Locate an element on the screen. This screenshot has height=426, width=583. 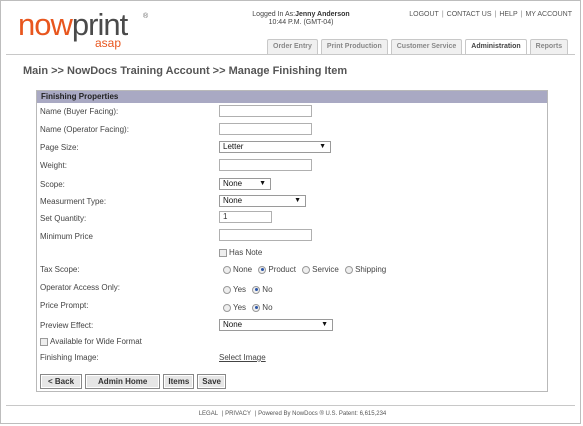
tab-order-entry: Order Entry is located at coordinates (292, 46).